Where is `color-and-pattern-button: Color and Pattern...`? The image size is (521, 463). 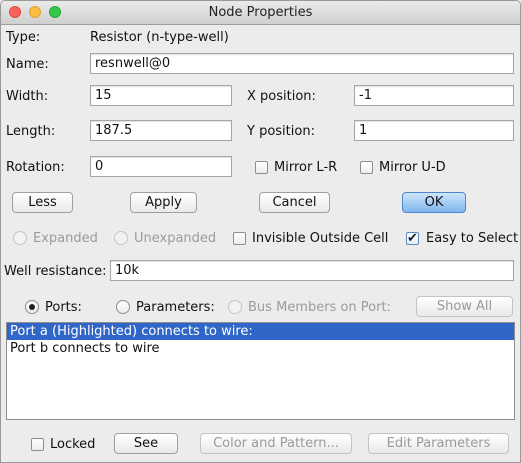 color-and-pattern-button: Color and Pattern... is located at coordinates (276, 443).